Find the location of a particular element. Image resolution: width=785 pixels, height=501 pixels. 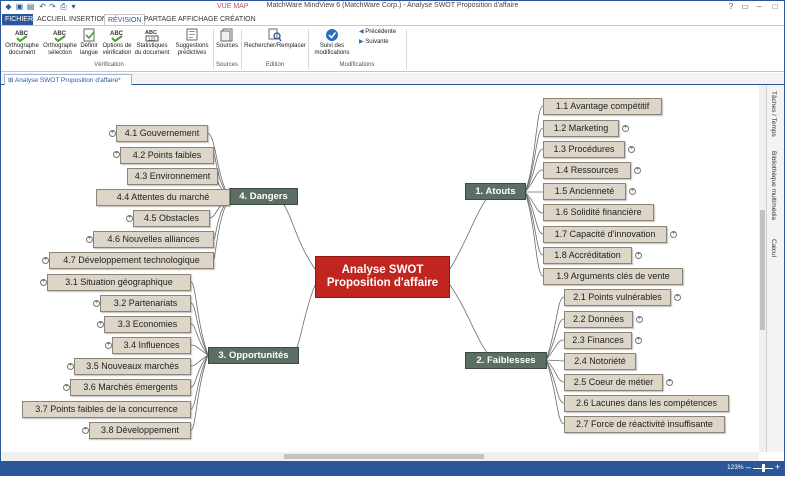

topic-ressources: 1.4 Ressources is located at coordinates (587, 170).